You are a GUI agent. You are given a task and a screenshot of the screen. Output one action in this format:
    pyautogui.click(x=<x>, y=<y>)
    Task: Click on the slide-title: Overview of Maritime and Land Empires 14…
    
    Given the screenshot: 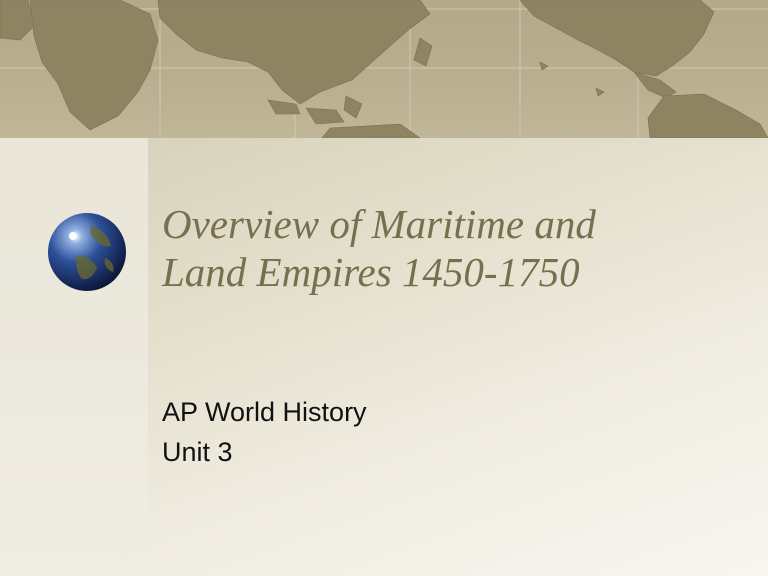 What is the action you would take?
    pyautogui.click(x=457, y=248)
    